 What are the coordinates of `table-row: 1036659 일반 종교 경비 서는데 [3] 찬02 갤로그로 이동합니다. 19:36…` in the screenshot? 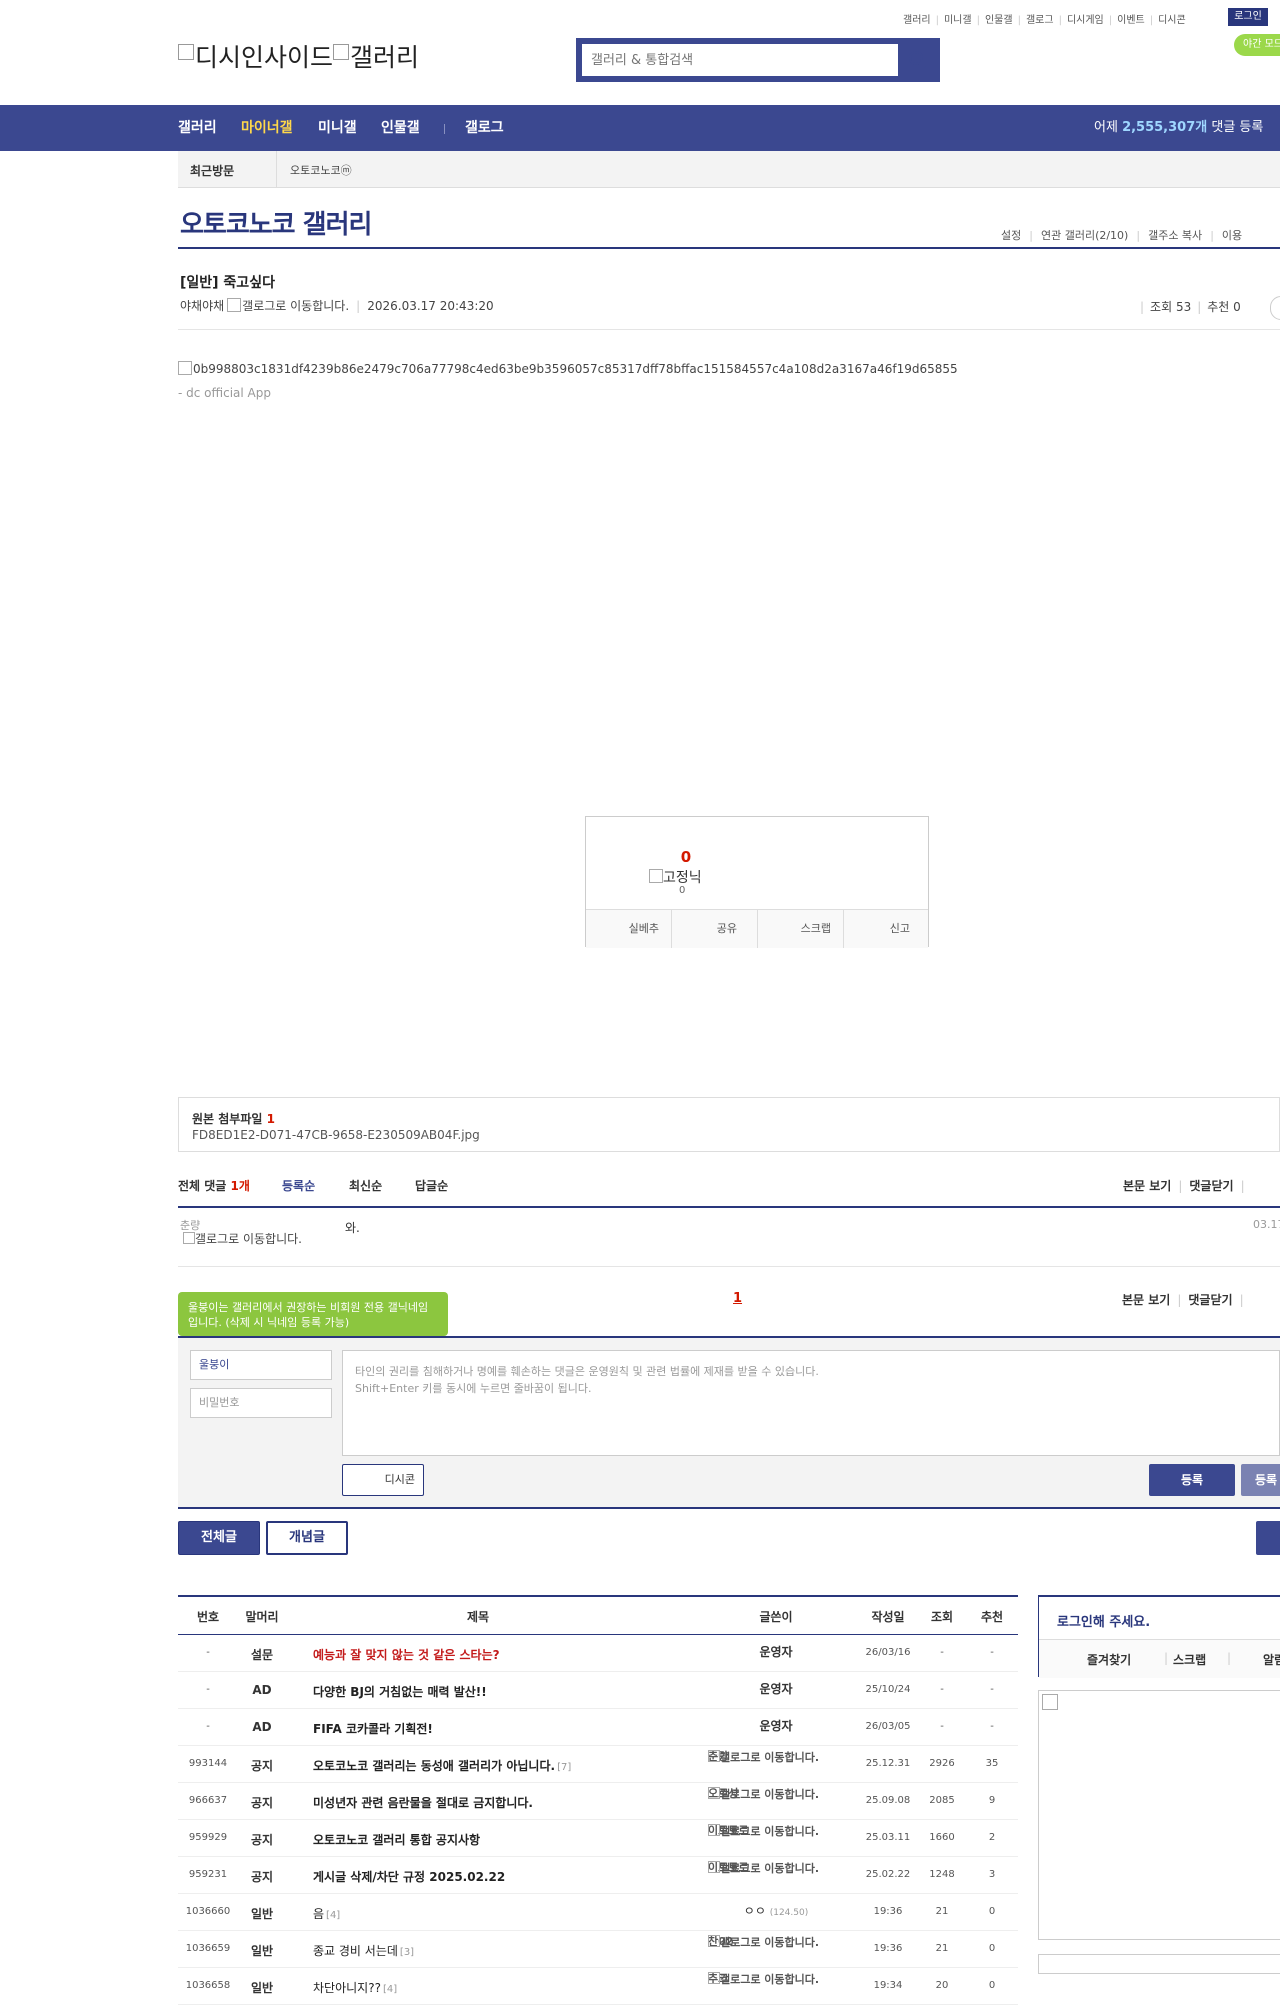 It's located at (598, 1949).